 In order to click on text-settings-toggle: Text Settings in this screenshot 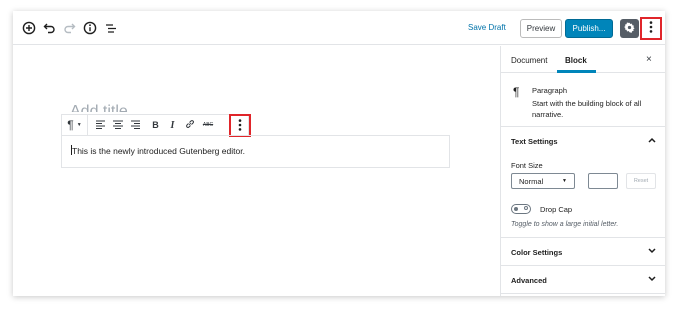, I will do `click(583, 140)`.